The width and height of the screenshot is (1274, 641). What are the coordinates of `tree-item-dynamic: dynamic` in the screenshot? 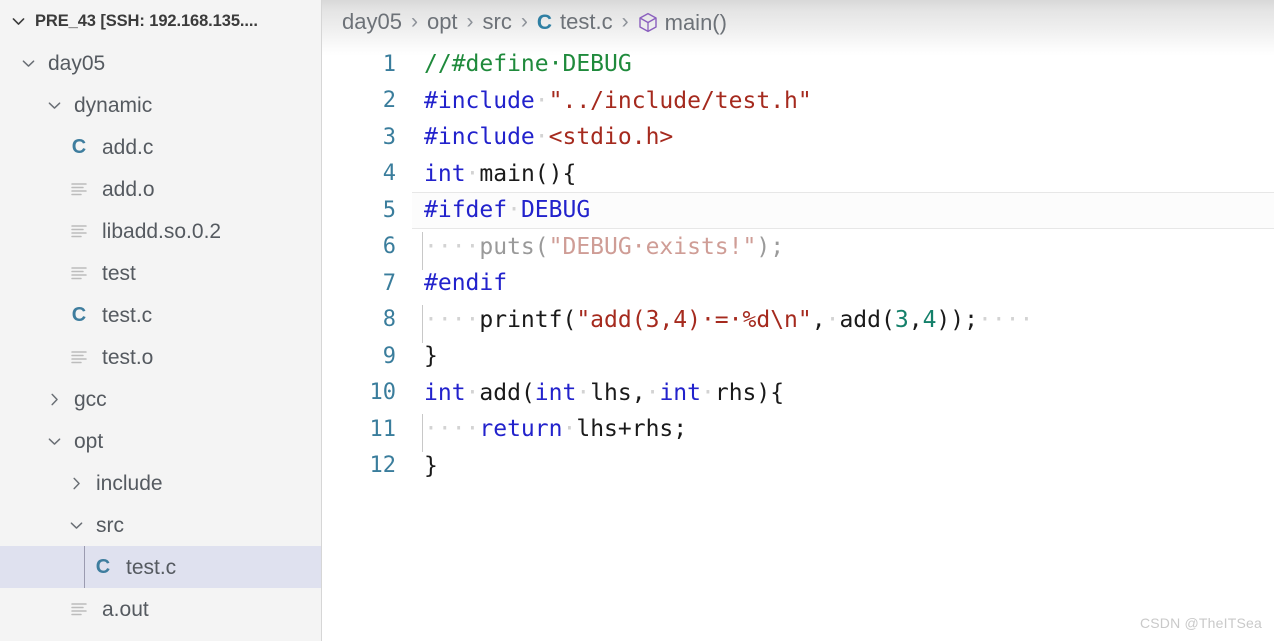 It's located at (160, 105).